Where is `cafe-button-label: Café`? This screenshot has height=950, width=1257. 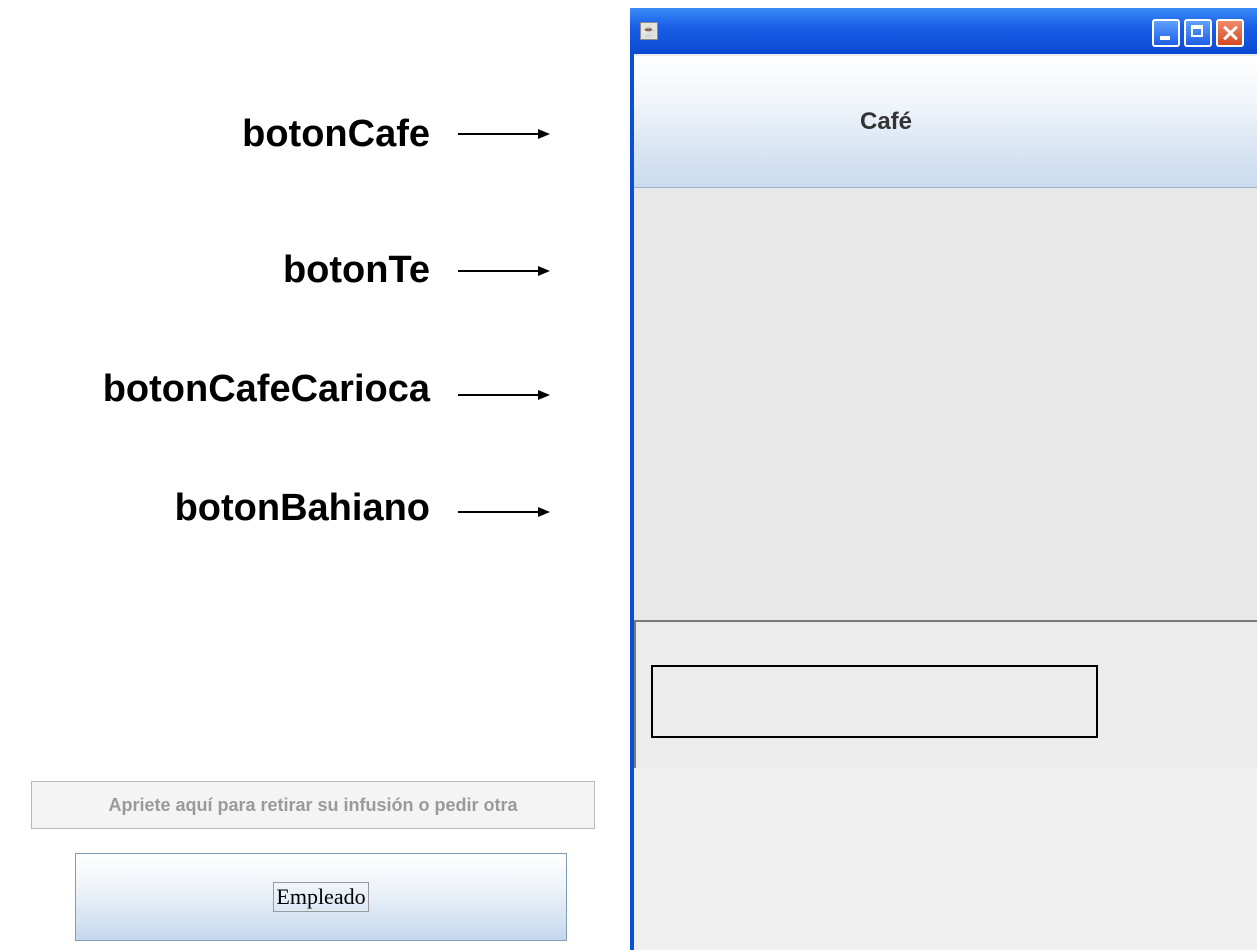
cafe-button-label: Café is located at coordinates (886, 121).